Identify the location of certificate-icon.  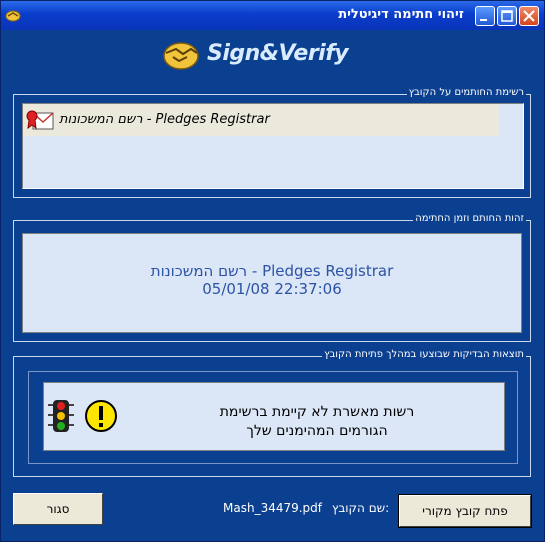
(40, 120).